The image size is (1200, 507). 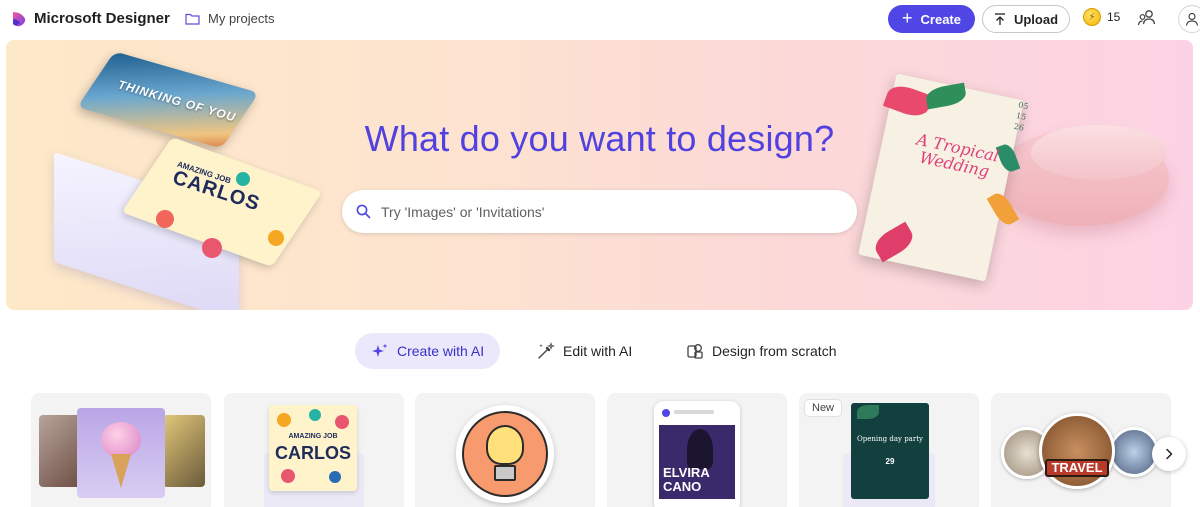 I want to click on thumb-right-image, so click(x=184, y=451).